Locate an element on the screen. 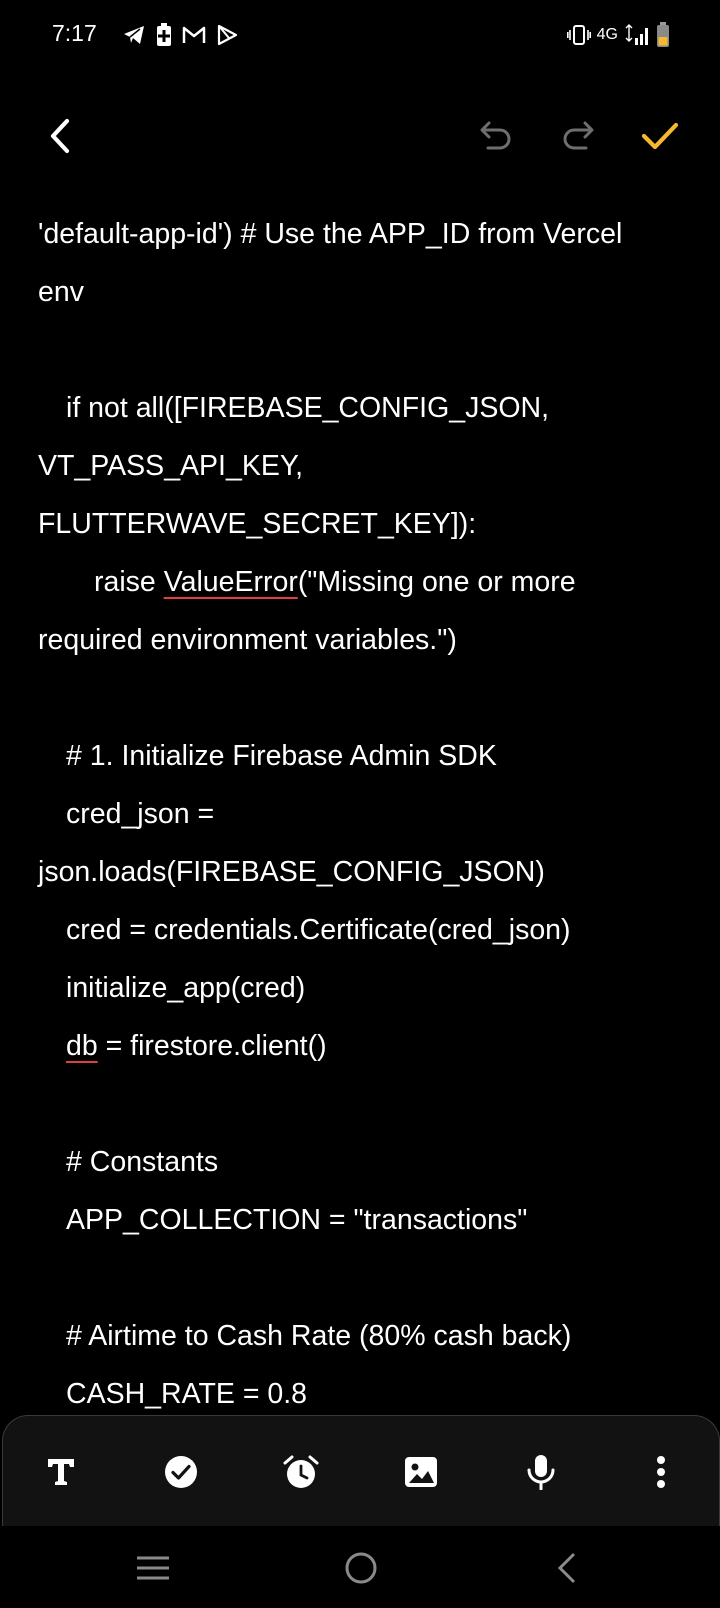 The width and height of the screenshot is (720, 1608). text-format-icon is located at coordinates (61, 1472).